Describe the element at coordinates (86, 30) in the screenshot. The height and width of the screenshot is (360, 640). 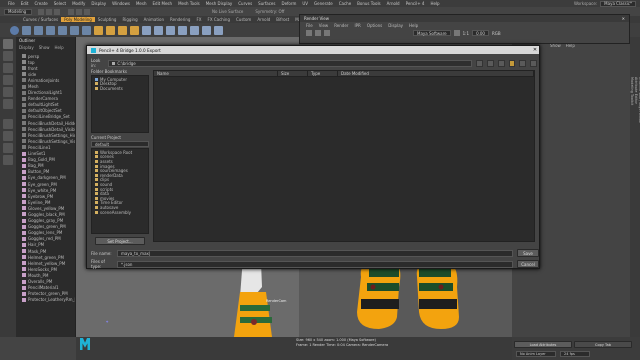
I see `disc-icon` at that location.